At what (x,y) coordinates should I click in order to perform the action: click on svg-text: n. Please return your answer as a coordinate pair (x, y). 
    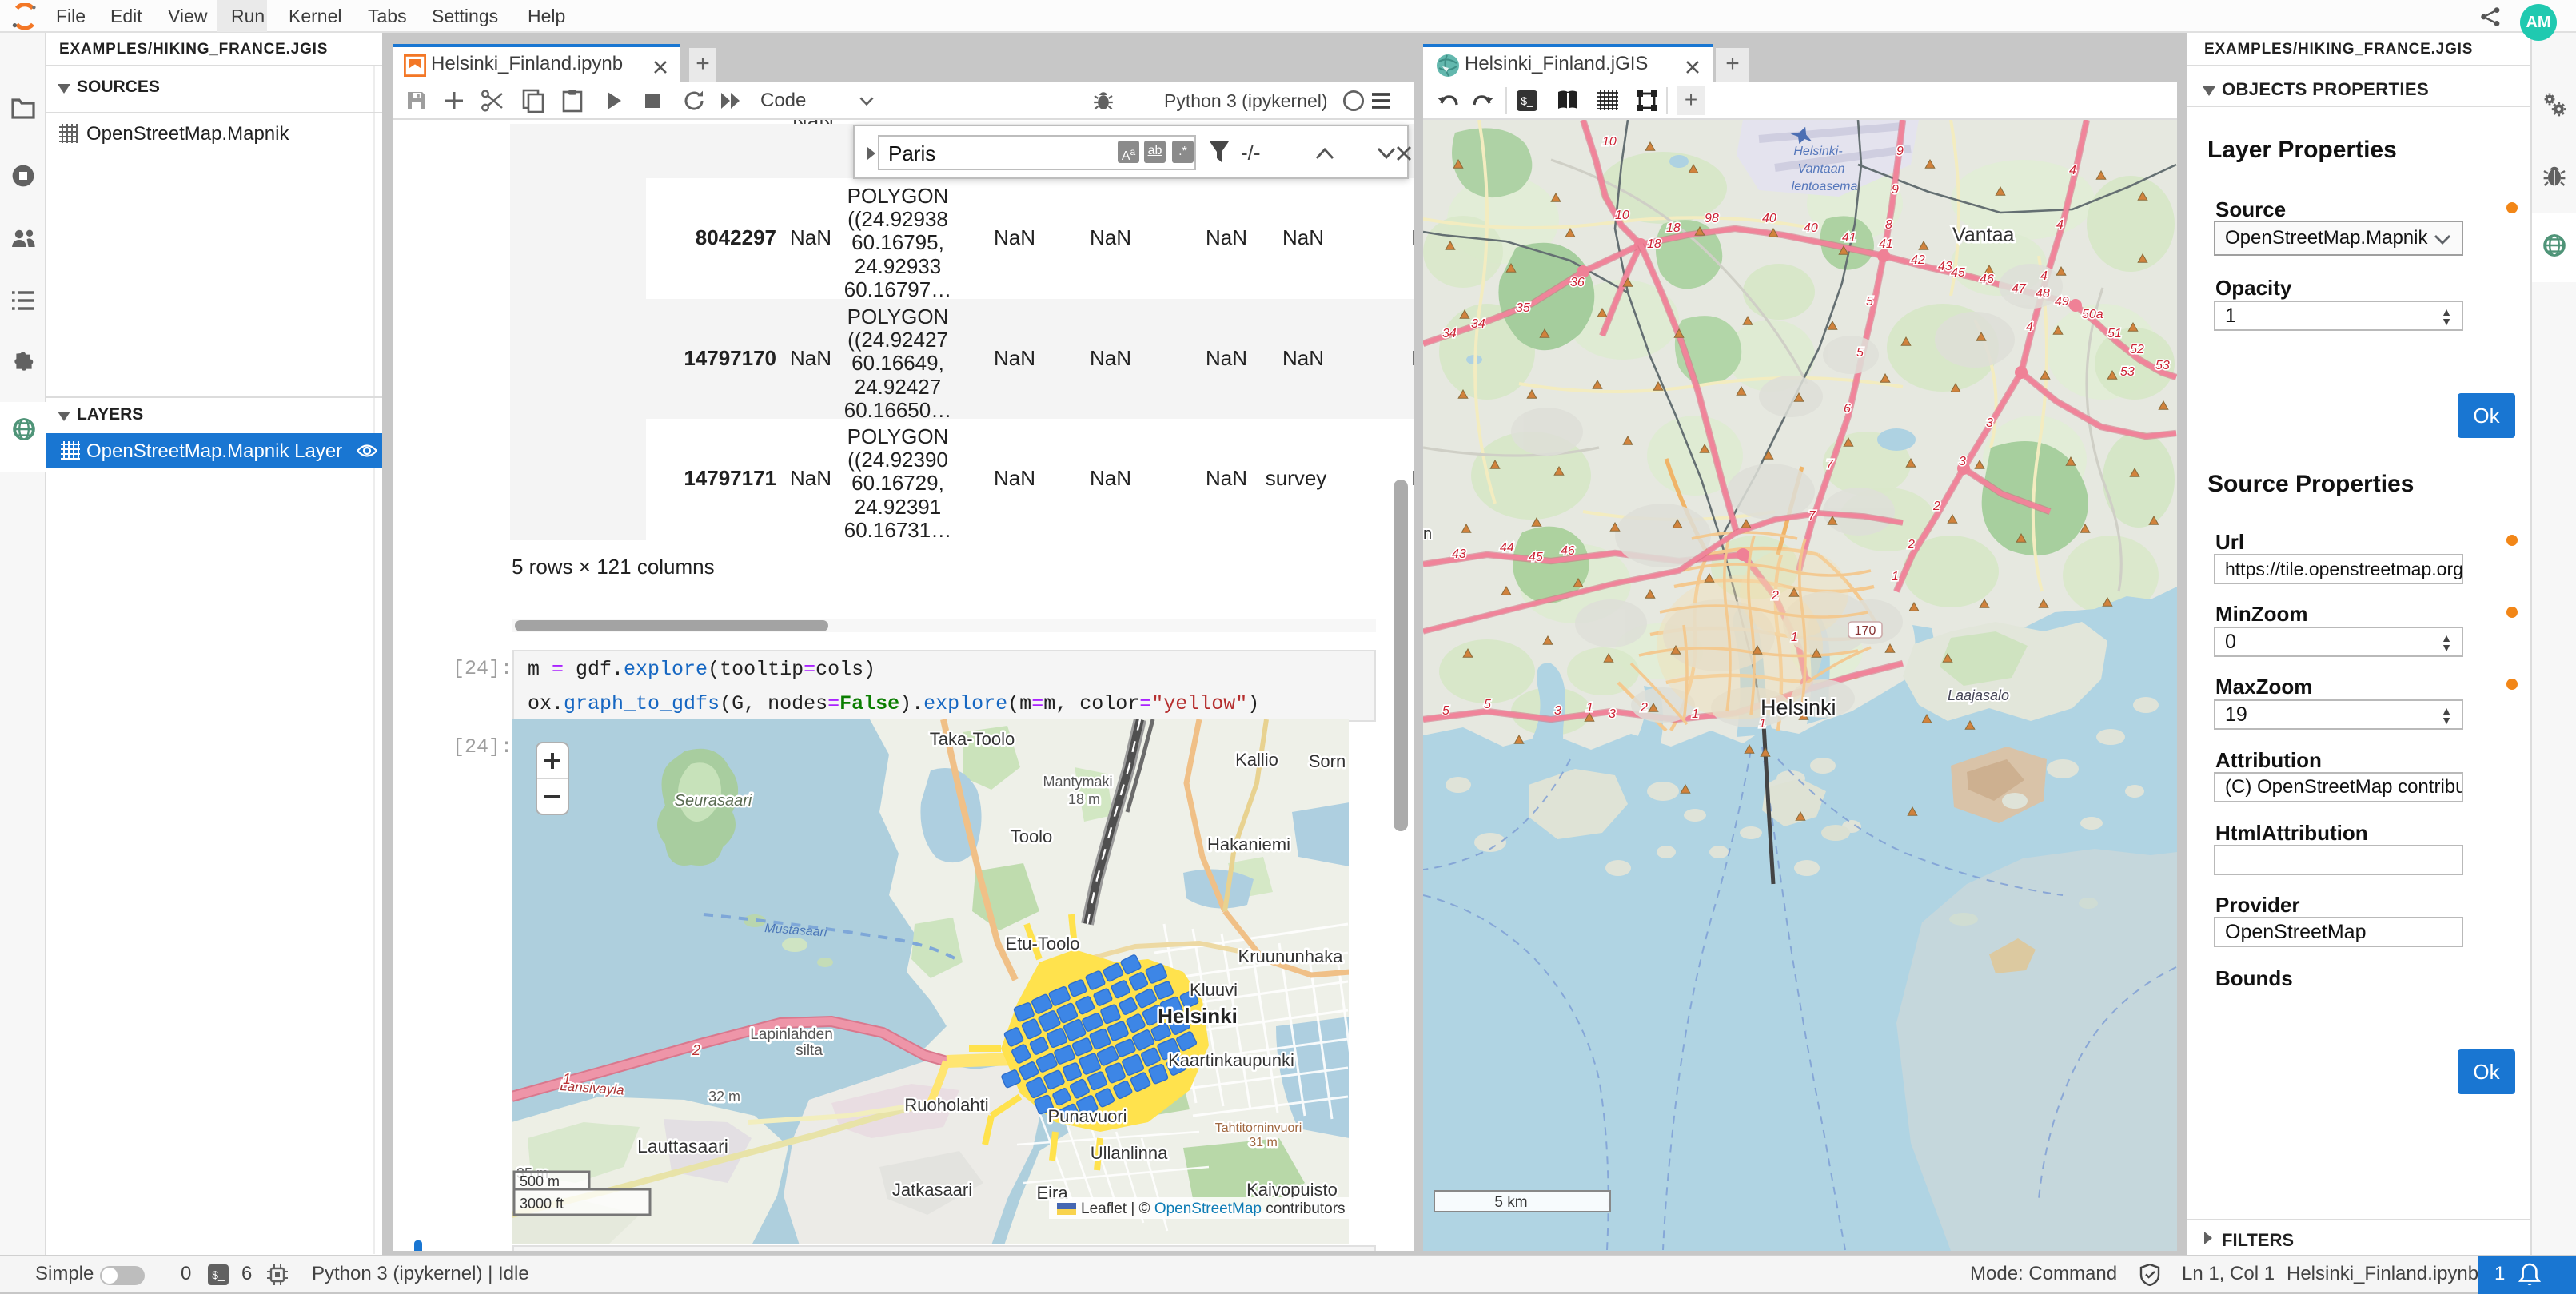
    Looking at the image, I should click on (1427, 534).